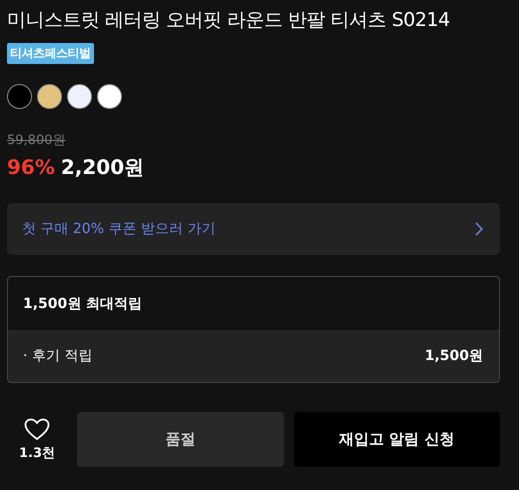 The height and width of the screenshot is (490, 519). Describe the element at coordinates (229, 20) in the screenshot. I see `product-title: 미니스트릿 레터링 오버핏 라운드 반팔 티셔츠 S0214` at that location.